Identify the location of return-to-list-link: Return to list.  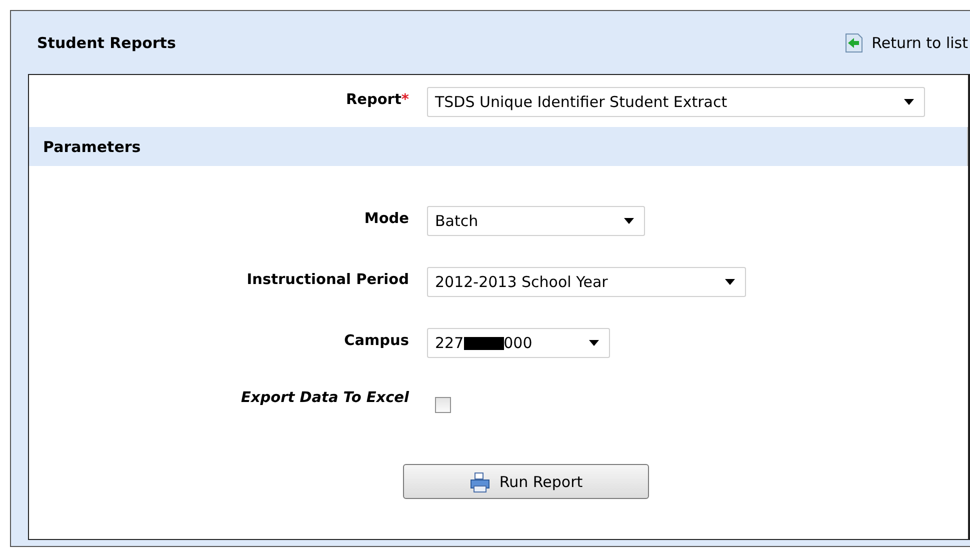
(906, 42).